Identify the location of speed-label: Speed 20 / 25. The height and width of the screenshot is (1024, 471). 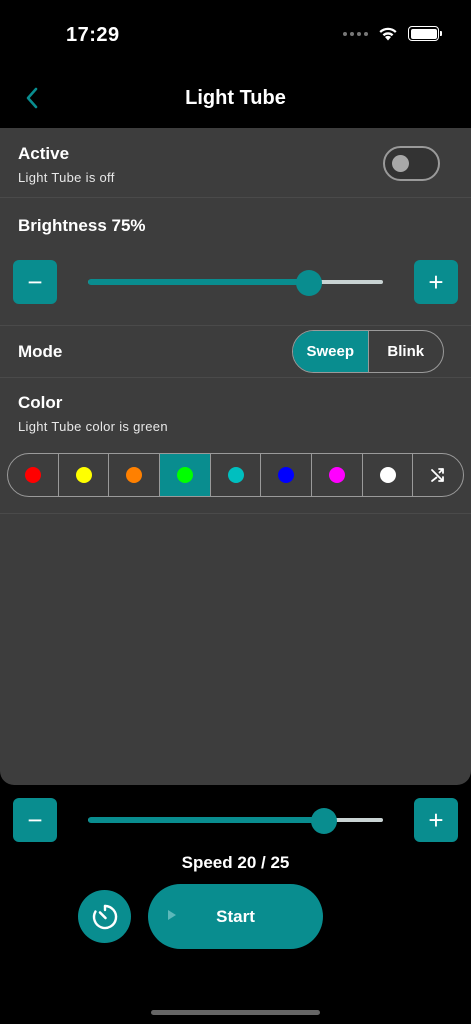
(235, 862).